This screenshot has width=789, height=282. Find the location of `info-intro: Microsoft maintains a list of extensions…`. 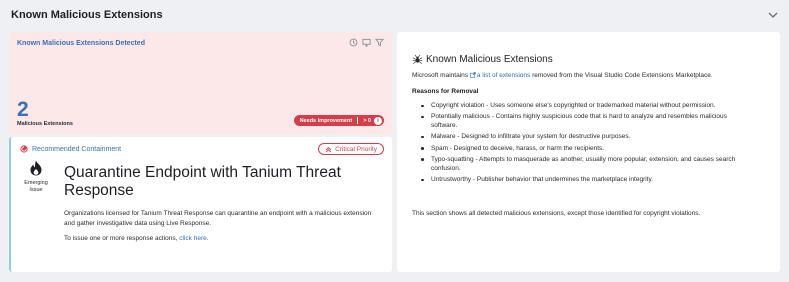

info-intro: Microsoft maintains a list of extensions… is located at coordinates (592, 75).